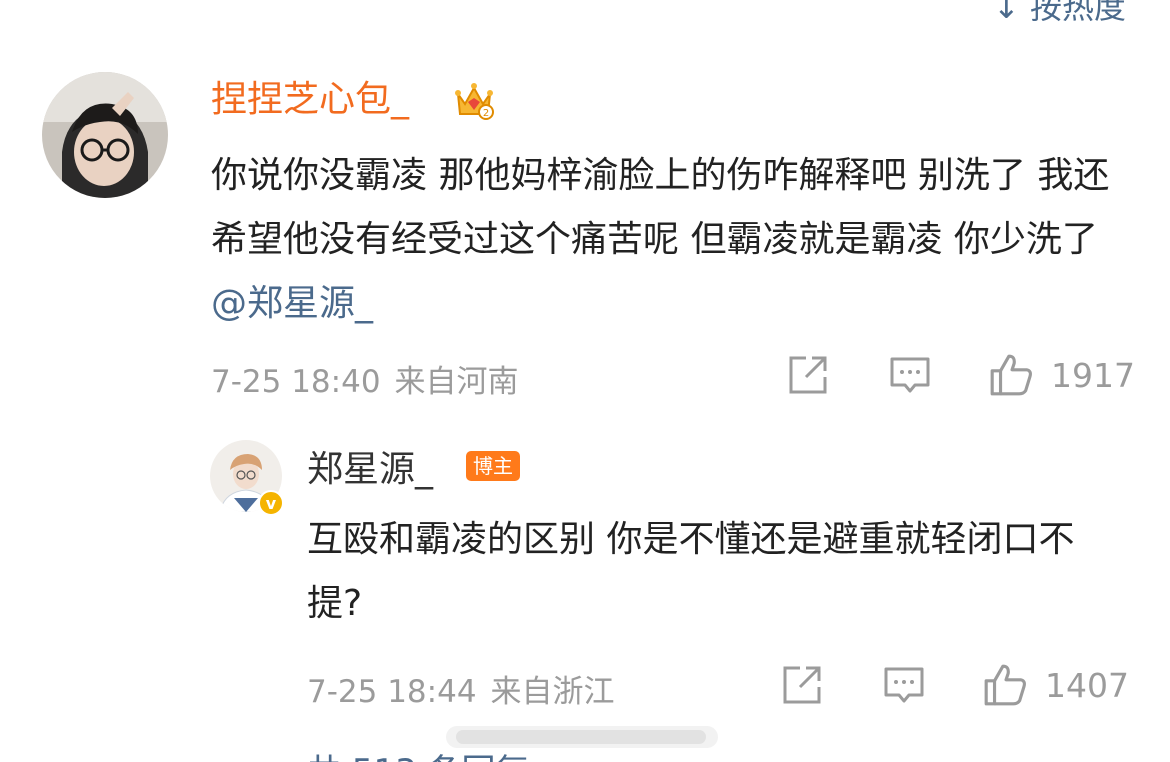 The width and height of the screenshot is (1170, 762). What do you see at coordinates (1093, 375) in the screenshot?
I see `like-count: 1917` at bounding box center [1093, 375].